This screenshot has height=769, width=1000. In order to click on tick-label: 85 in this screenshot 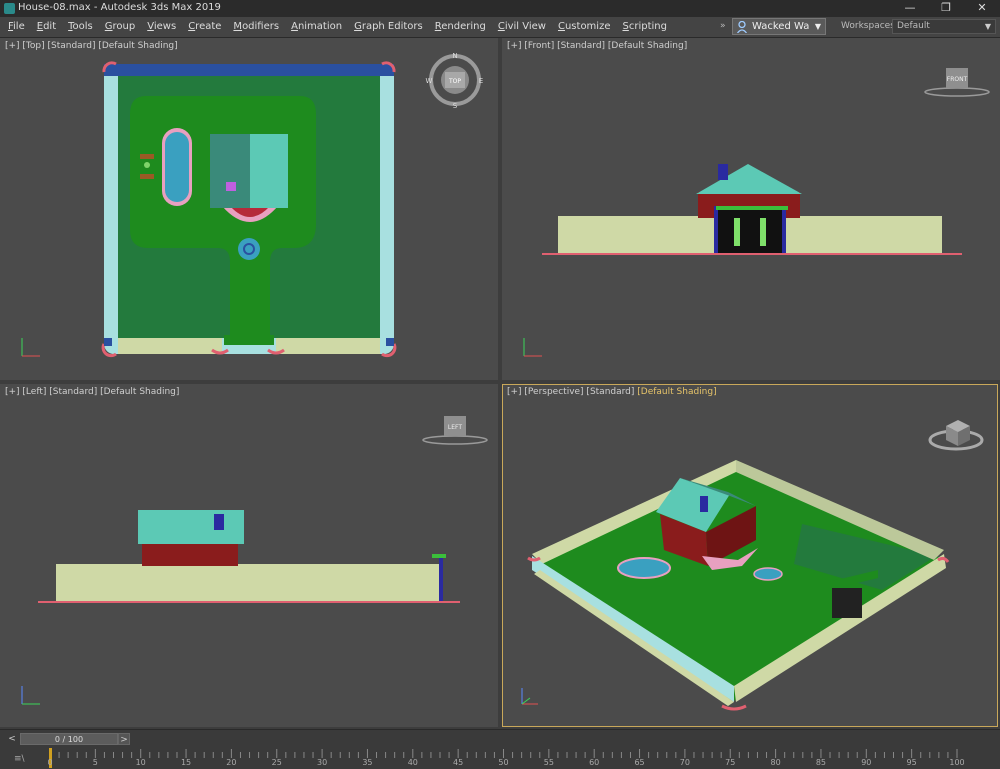, I will do `click(821, 762)`.